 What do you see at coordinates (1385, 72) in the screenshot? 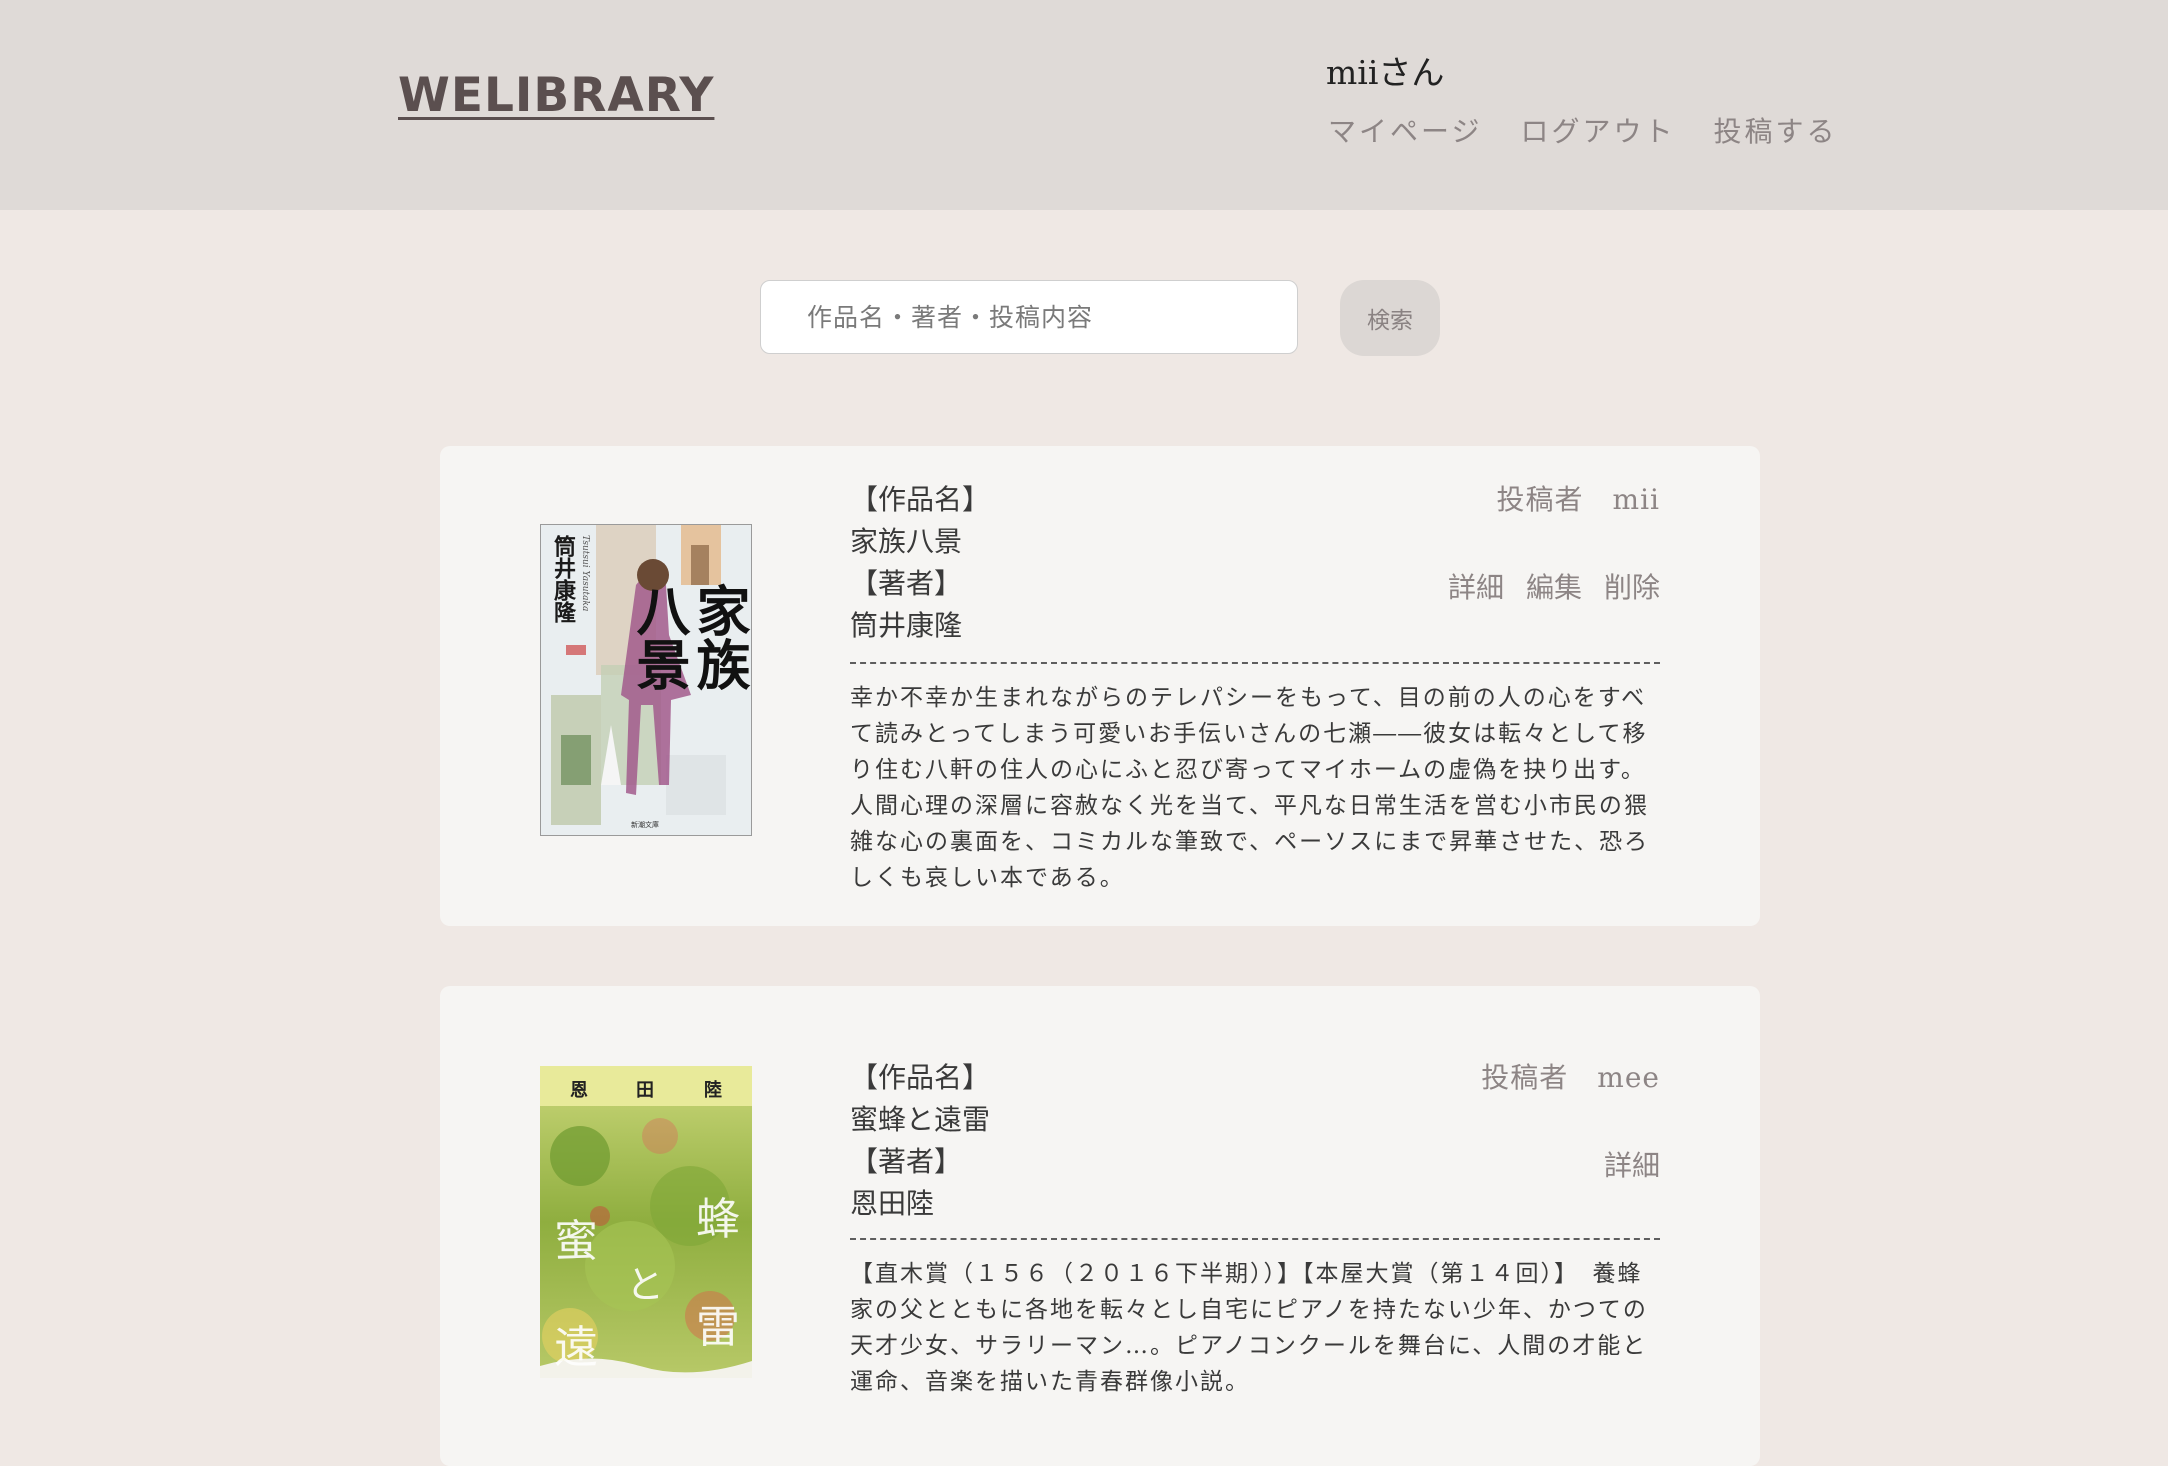
I see `current-username: miiさん` at bounding box center [1385, 72].